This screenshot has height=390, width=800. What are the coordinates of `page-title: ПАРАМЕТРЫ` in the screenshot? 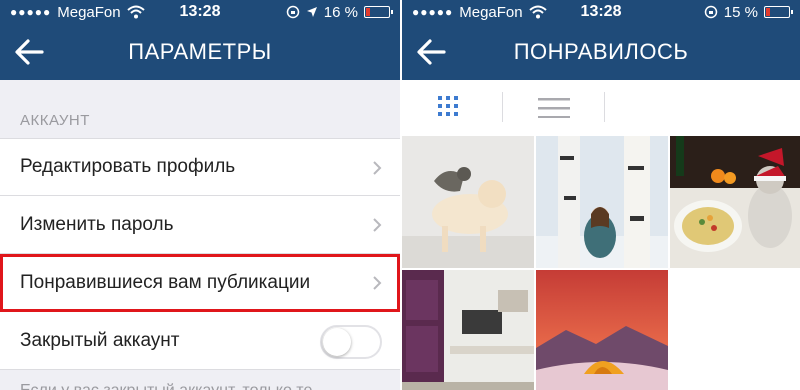 It's located at (200, 51).